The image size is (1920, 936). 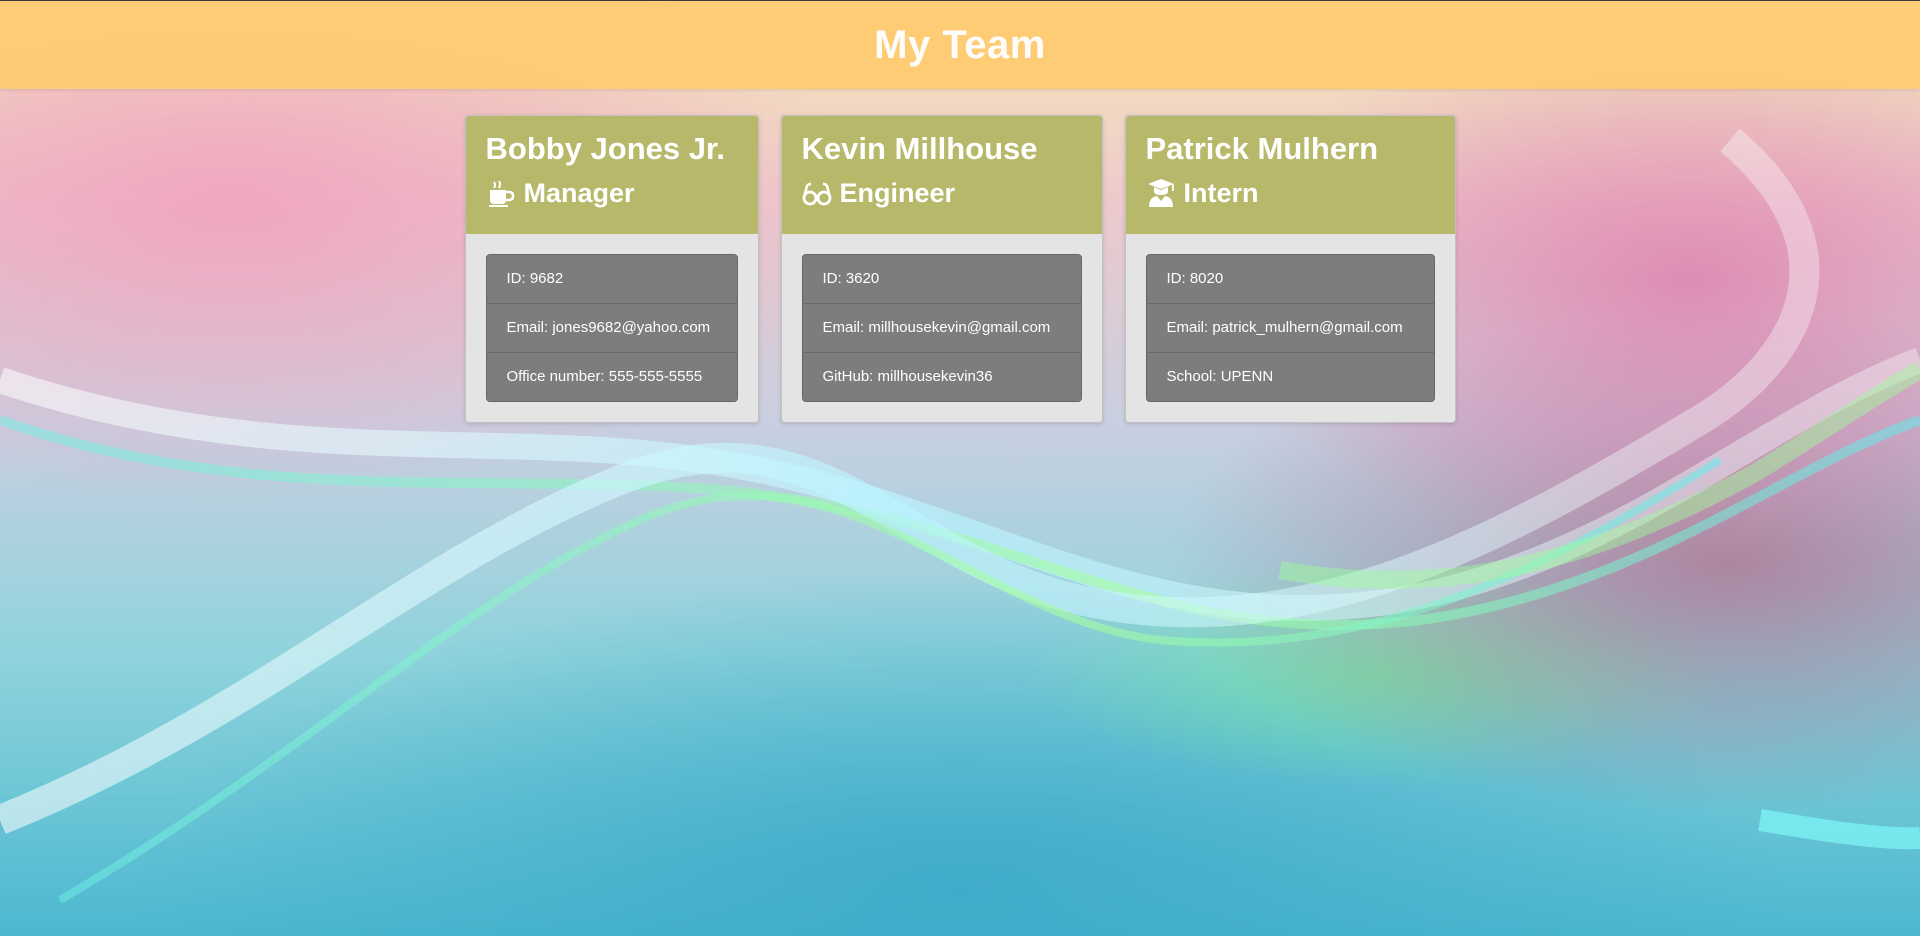 I want to click on role-label: Engineer, so click(x=897, y=193).